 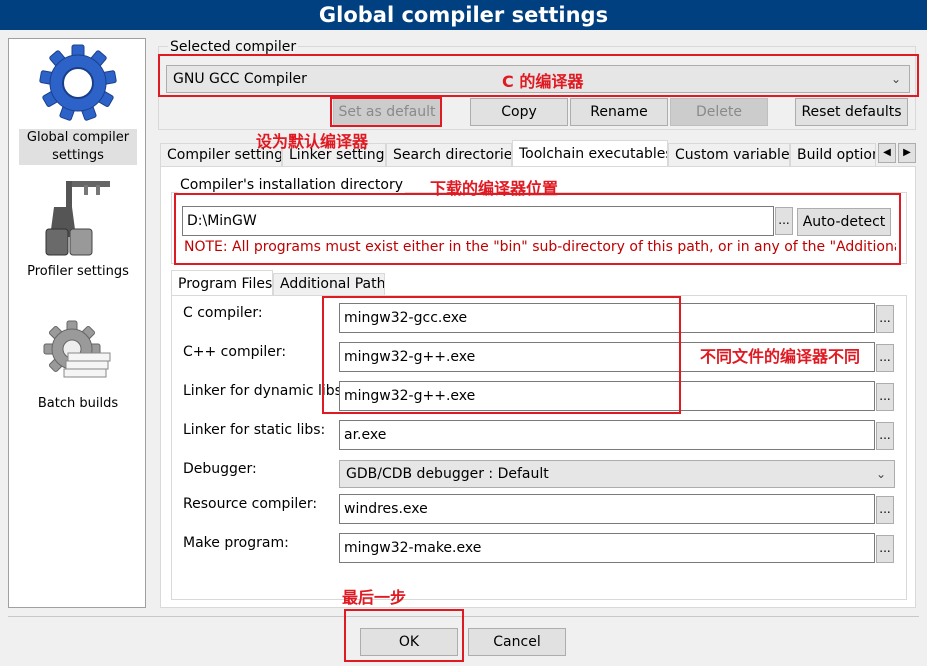 I want to click on reset-defaults-button: Reset defaults, so click(x=851, y=112).